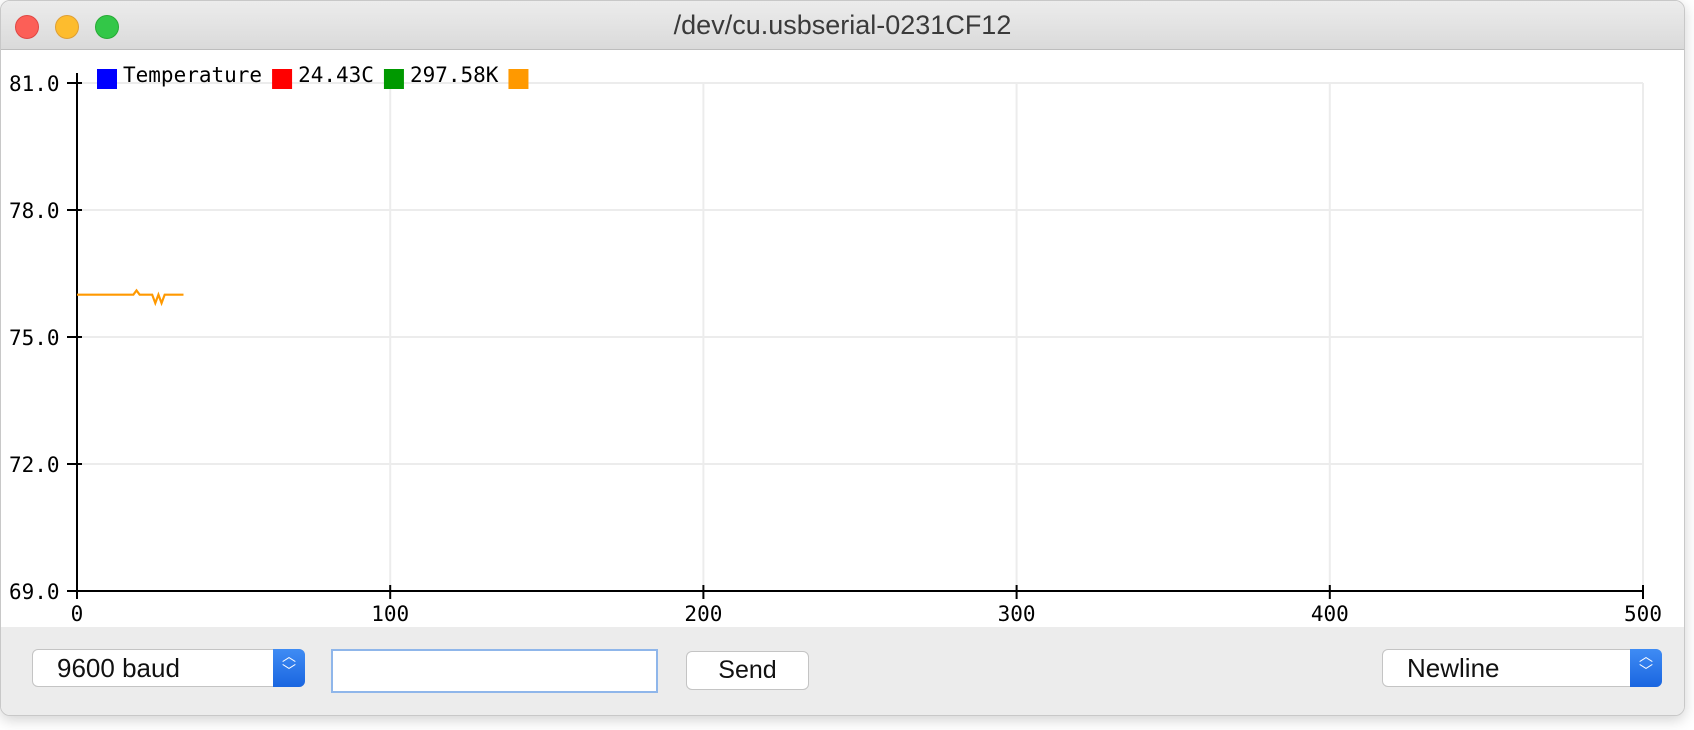  What do you see at coordinates (336, 75) in the screenshot?
I see `legend-label-1: 24.43C` at bounding box center [336, 75].